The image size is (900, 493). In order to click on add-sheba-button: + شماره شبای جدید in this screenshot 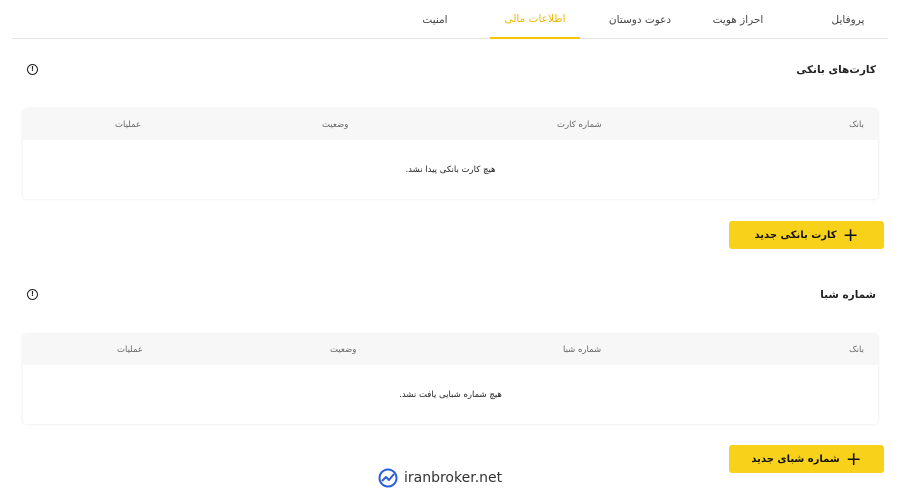, I will do `click(806, 459)`.